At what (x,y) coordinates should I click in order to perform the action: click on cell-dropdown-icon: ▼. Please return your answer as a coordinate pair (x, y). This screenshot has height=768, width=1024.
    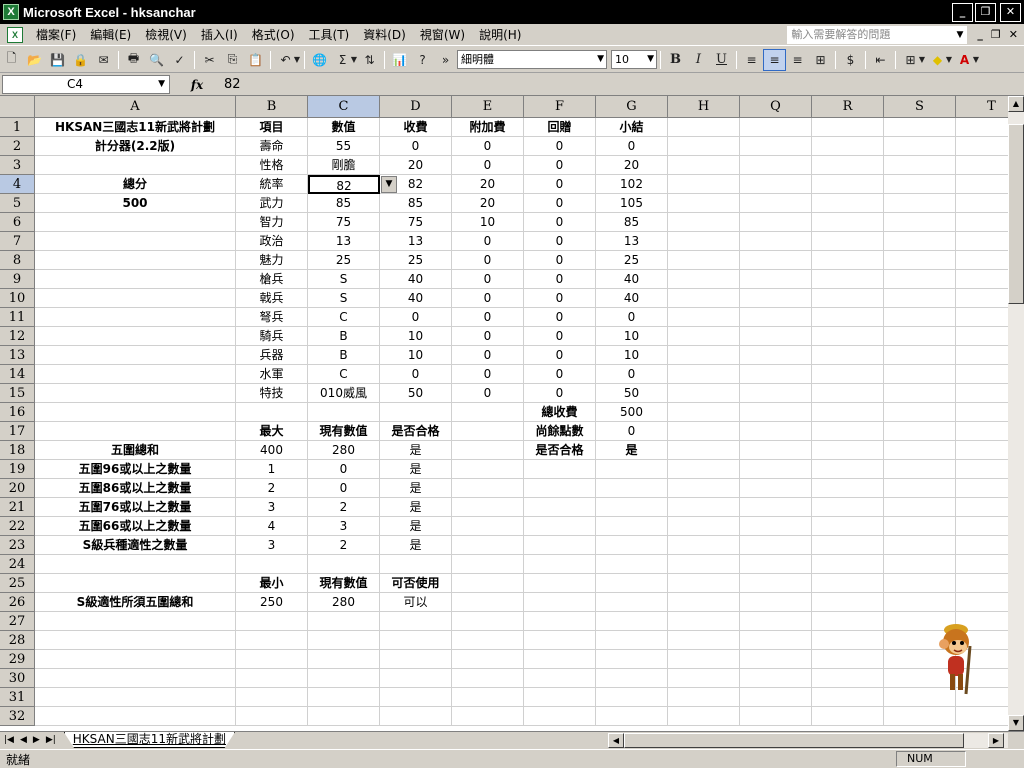
    Looking at the image, I should click on (389, 184).